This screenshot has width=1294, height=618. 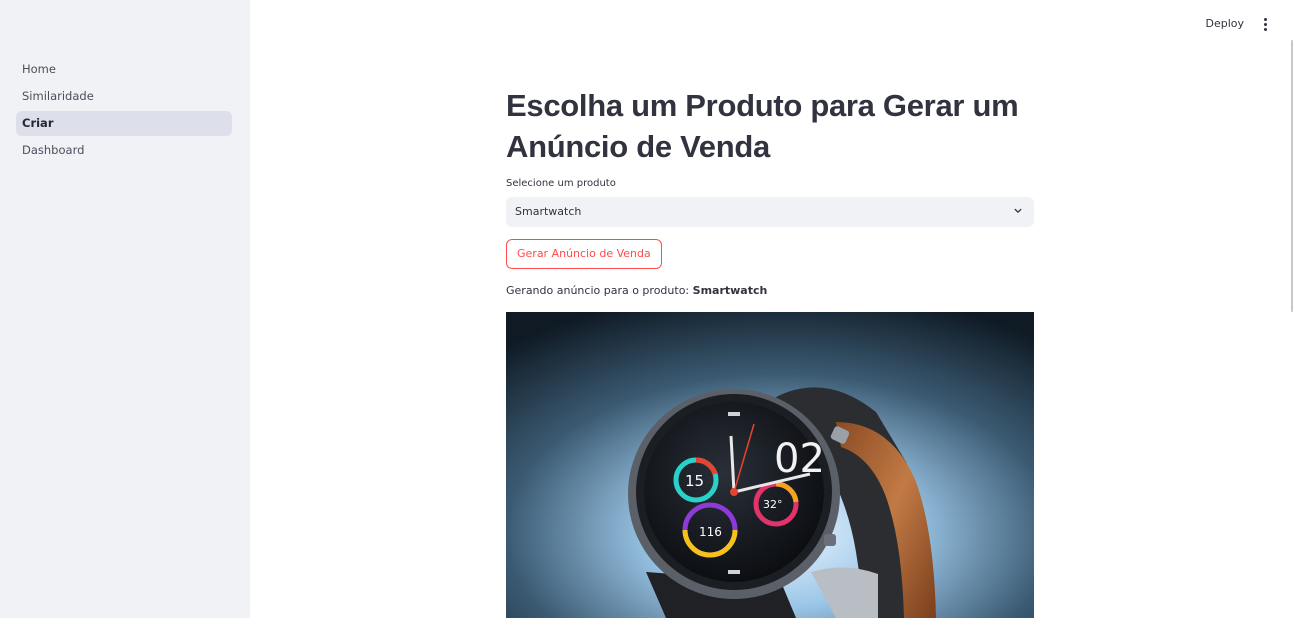 I want to click on sidebar-item-criar: Criar, so click(x=124, y=123).